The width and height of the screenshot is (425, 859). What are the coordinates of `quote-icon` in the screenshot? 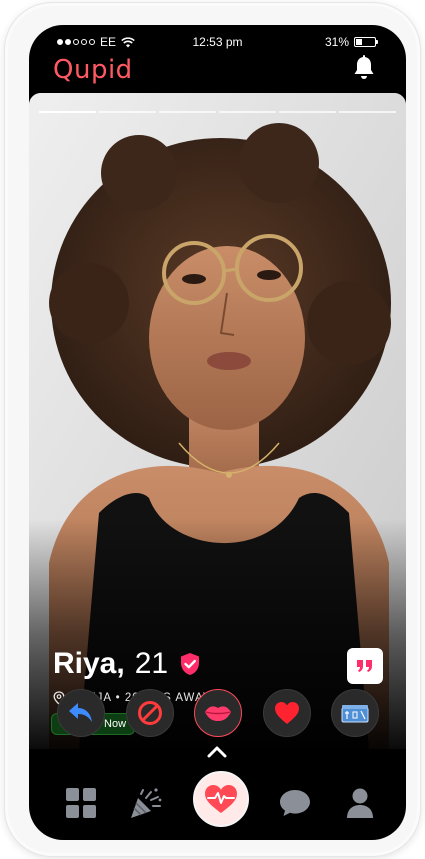 It's located at (364, 666).